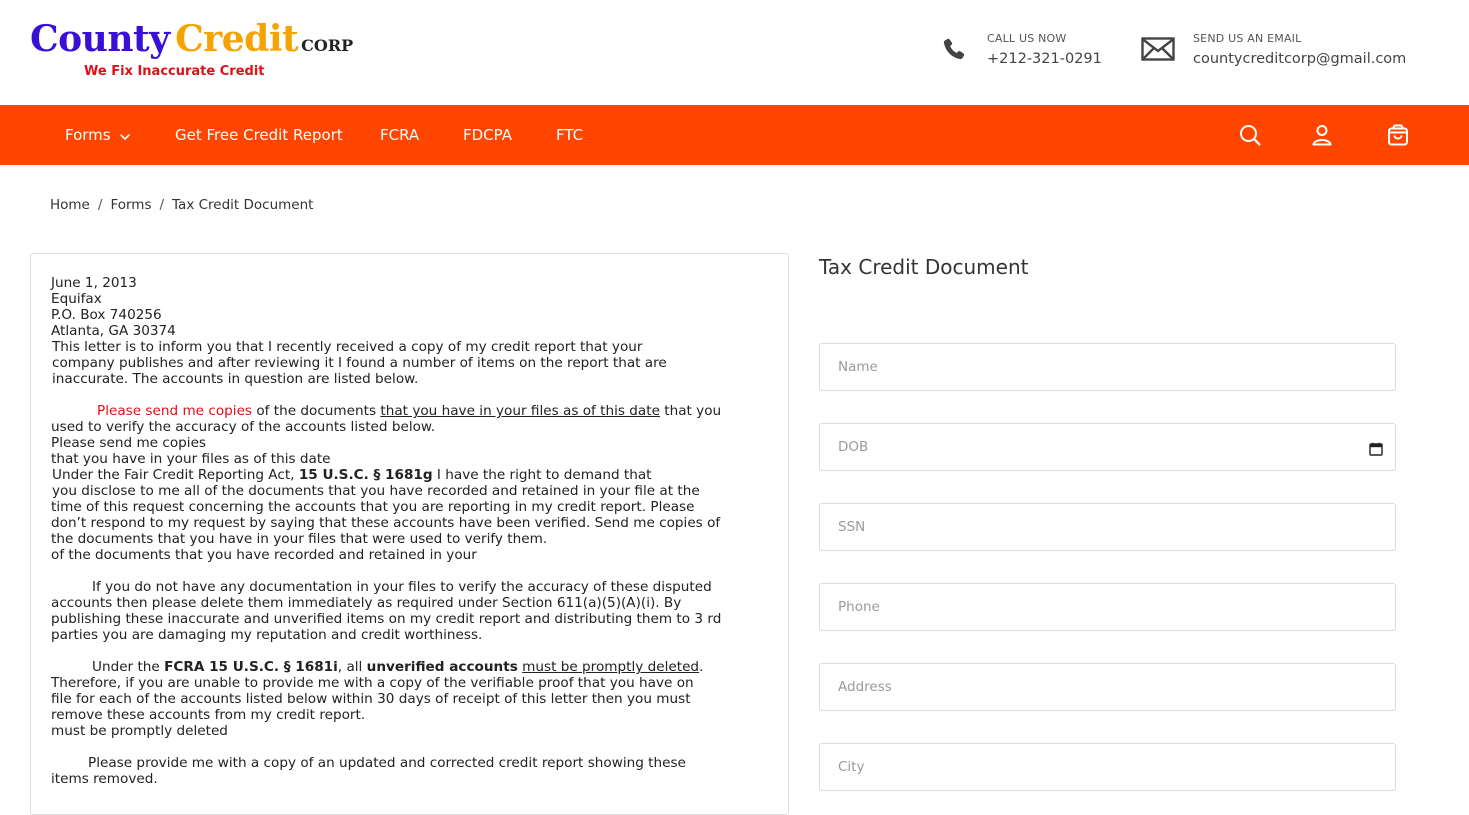  Describe the element at coordinates (1322, 135) in the screenshot. I see `user-icon` at that location.